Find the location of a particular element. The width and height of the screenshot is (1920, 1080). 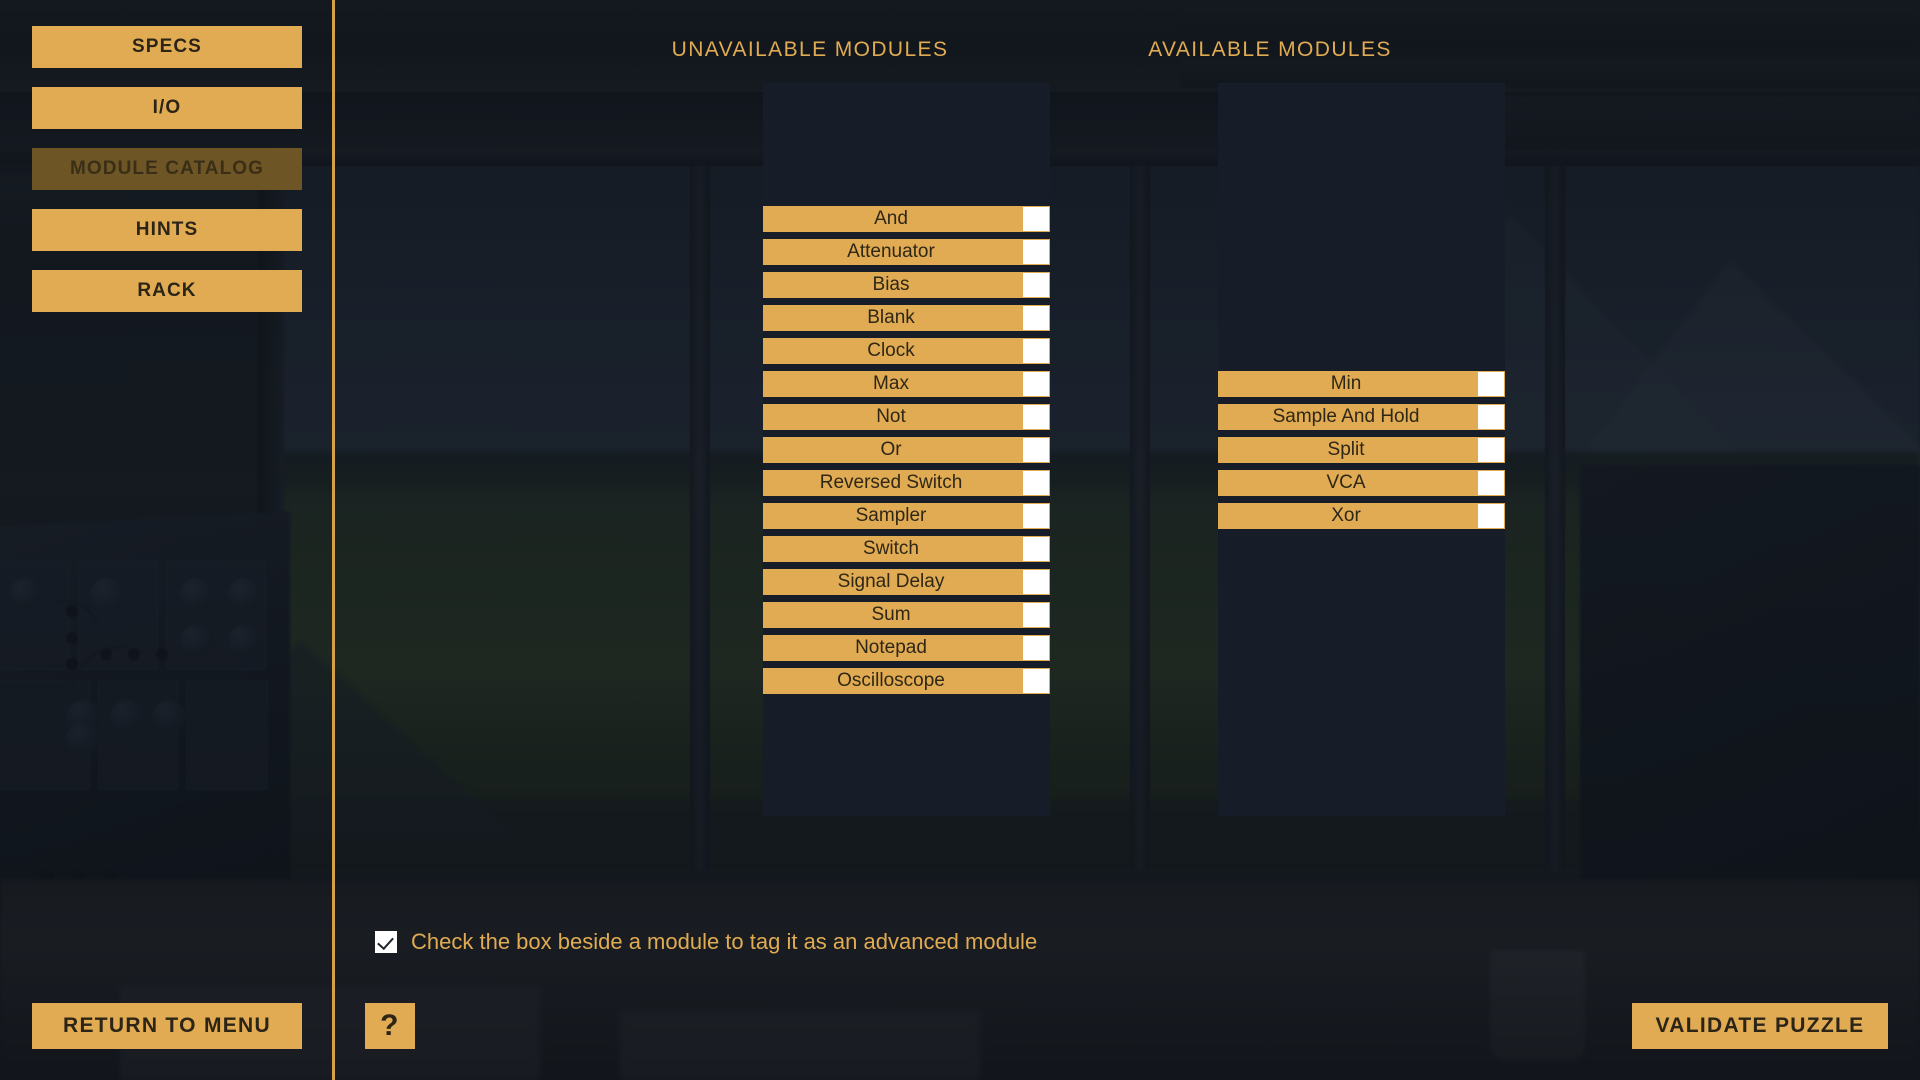

module-row: Sum is located at coordinates (906, 614).